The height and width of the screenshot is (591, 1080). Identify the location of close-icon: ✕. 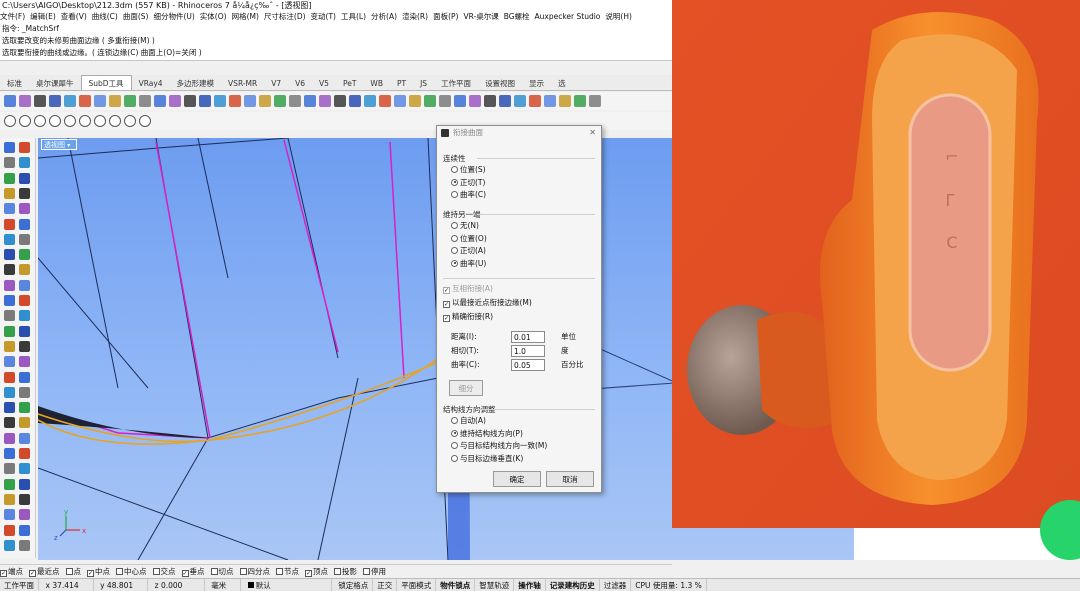
(592, 133).